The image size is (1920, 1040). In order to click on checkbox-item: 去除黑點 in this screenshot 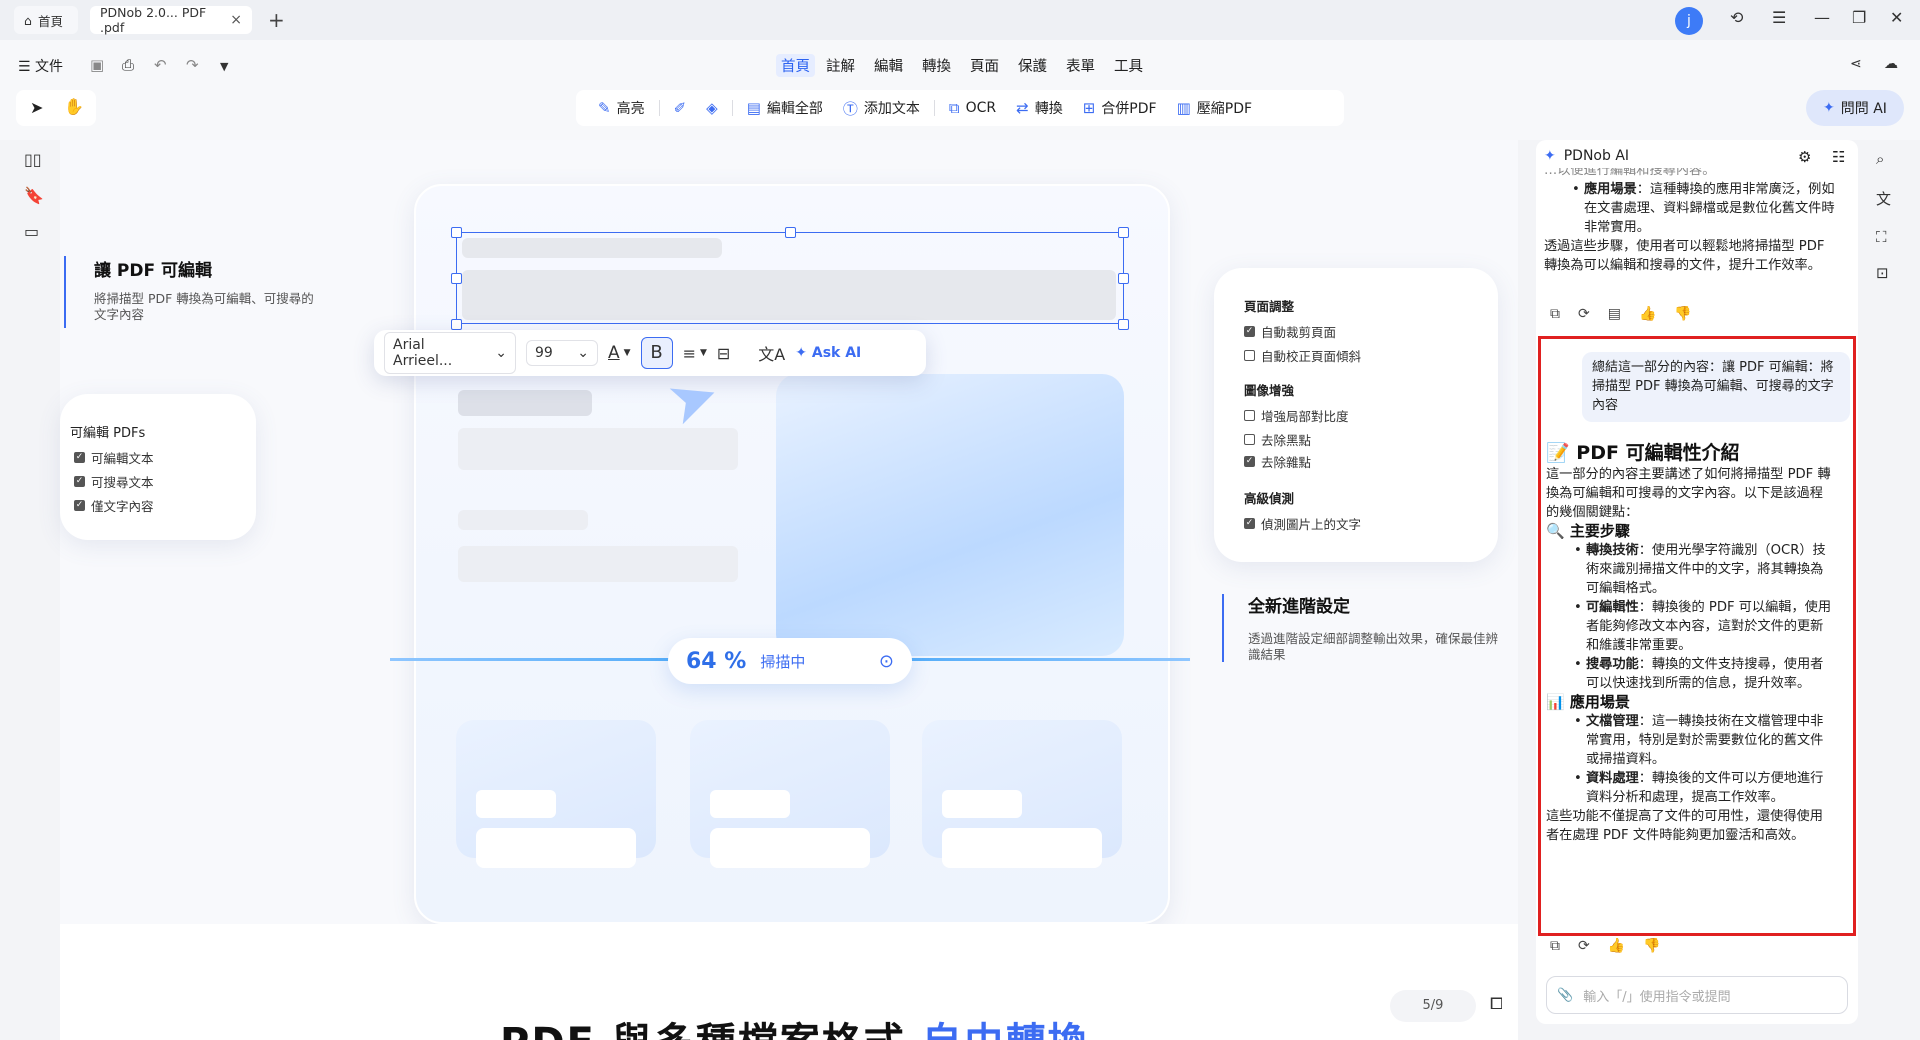, I will do `click(1277, 439)`.